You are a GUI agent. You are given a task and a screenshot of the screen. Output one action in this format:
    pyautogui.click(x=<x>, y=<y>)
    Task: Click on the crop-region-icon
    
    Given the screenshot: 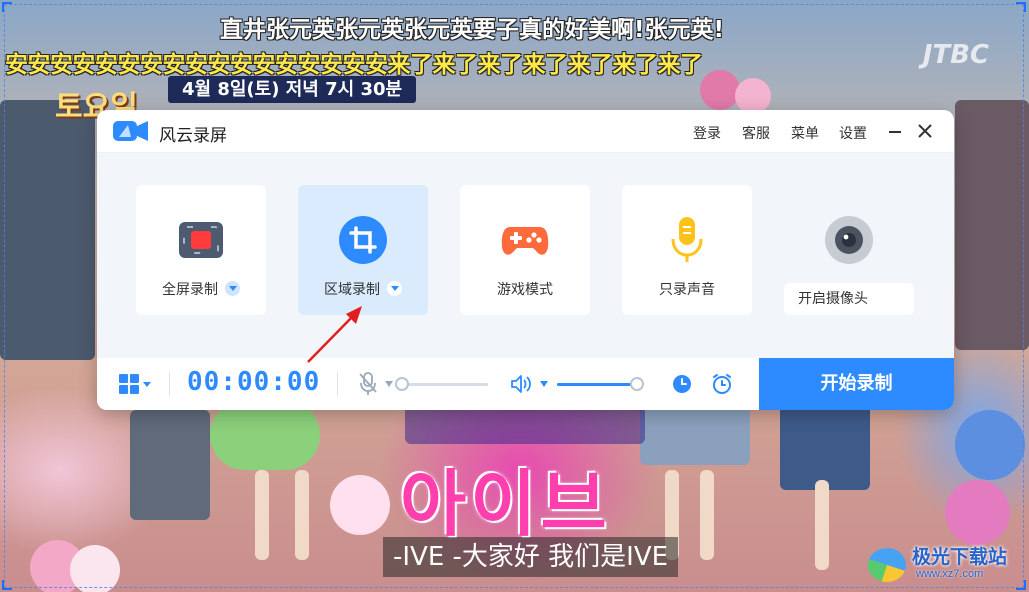 What is the action you would take?
    pyautogui.click(x=363, y=240)
    